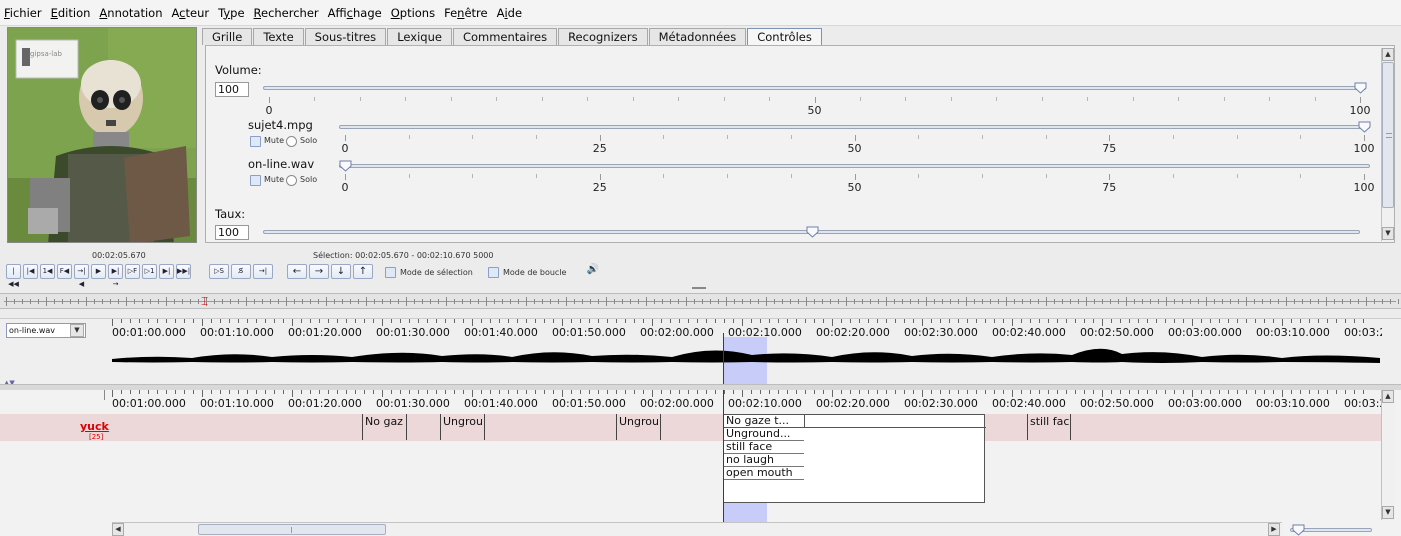 The image size is (1401, 536). I want to click on menu-label-post: echercher, so click(290, 12).